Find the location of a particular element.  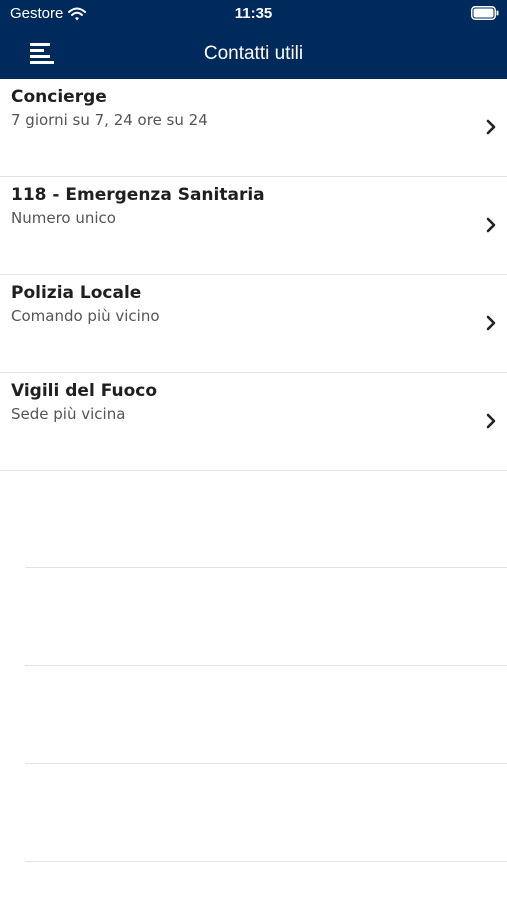

contact-subtitle: 7 giorni su 7, 24 ore su 24 is located at coordinates (109, 120).